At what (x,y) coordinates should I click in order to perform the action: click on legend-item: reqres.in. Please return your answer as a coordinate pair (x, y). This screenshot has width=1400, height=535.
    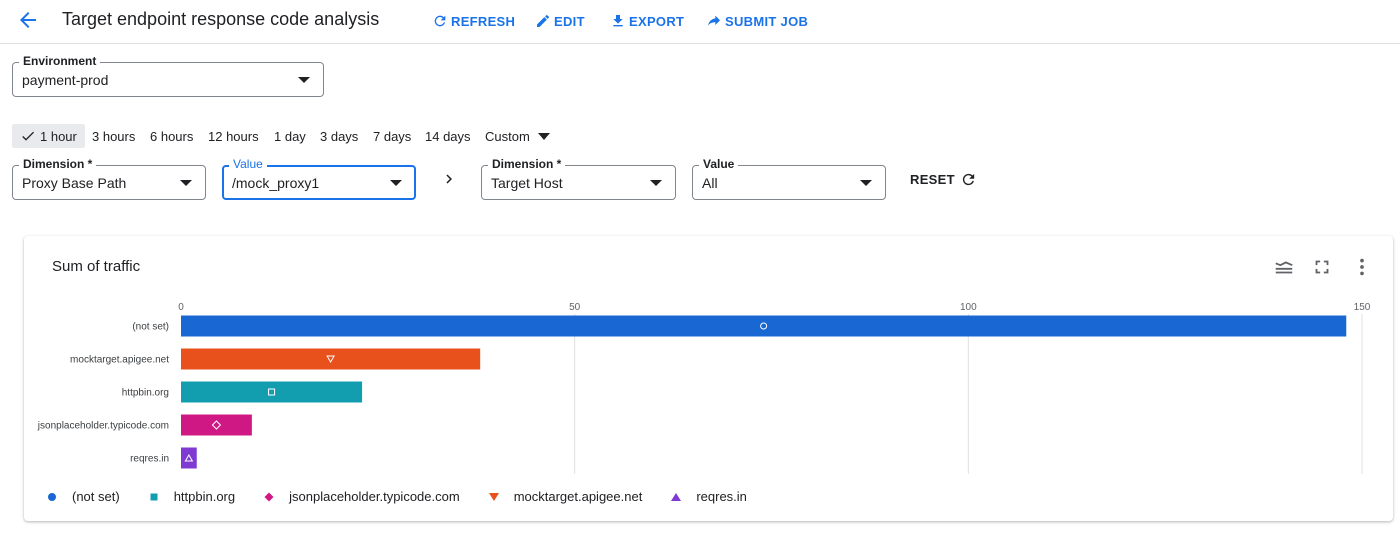
    Looking at the image, I should click on (708, 496).